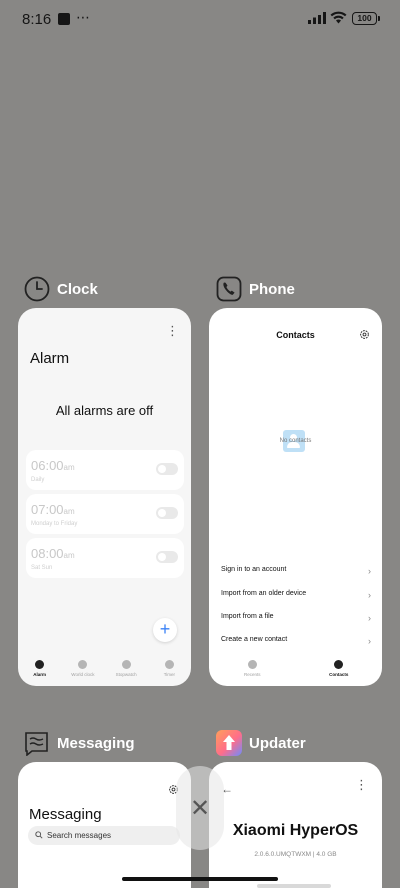 The width and height of the screenshot is (400, 888). Describe the element at coordinates (169, 664) in the screenshot. I see `timer-icon` at that location.